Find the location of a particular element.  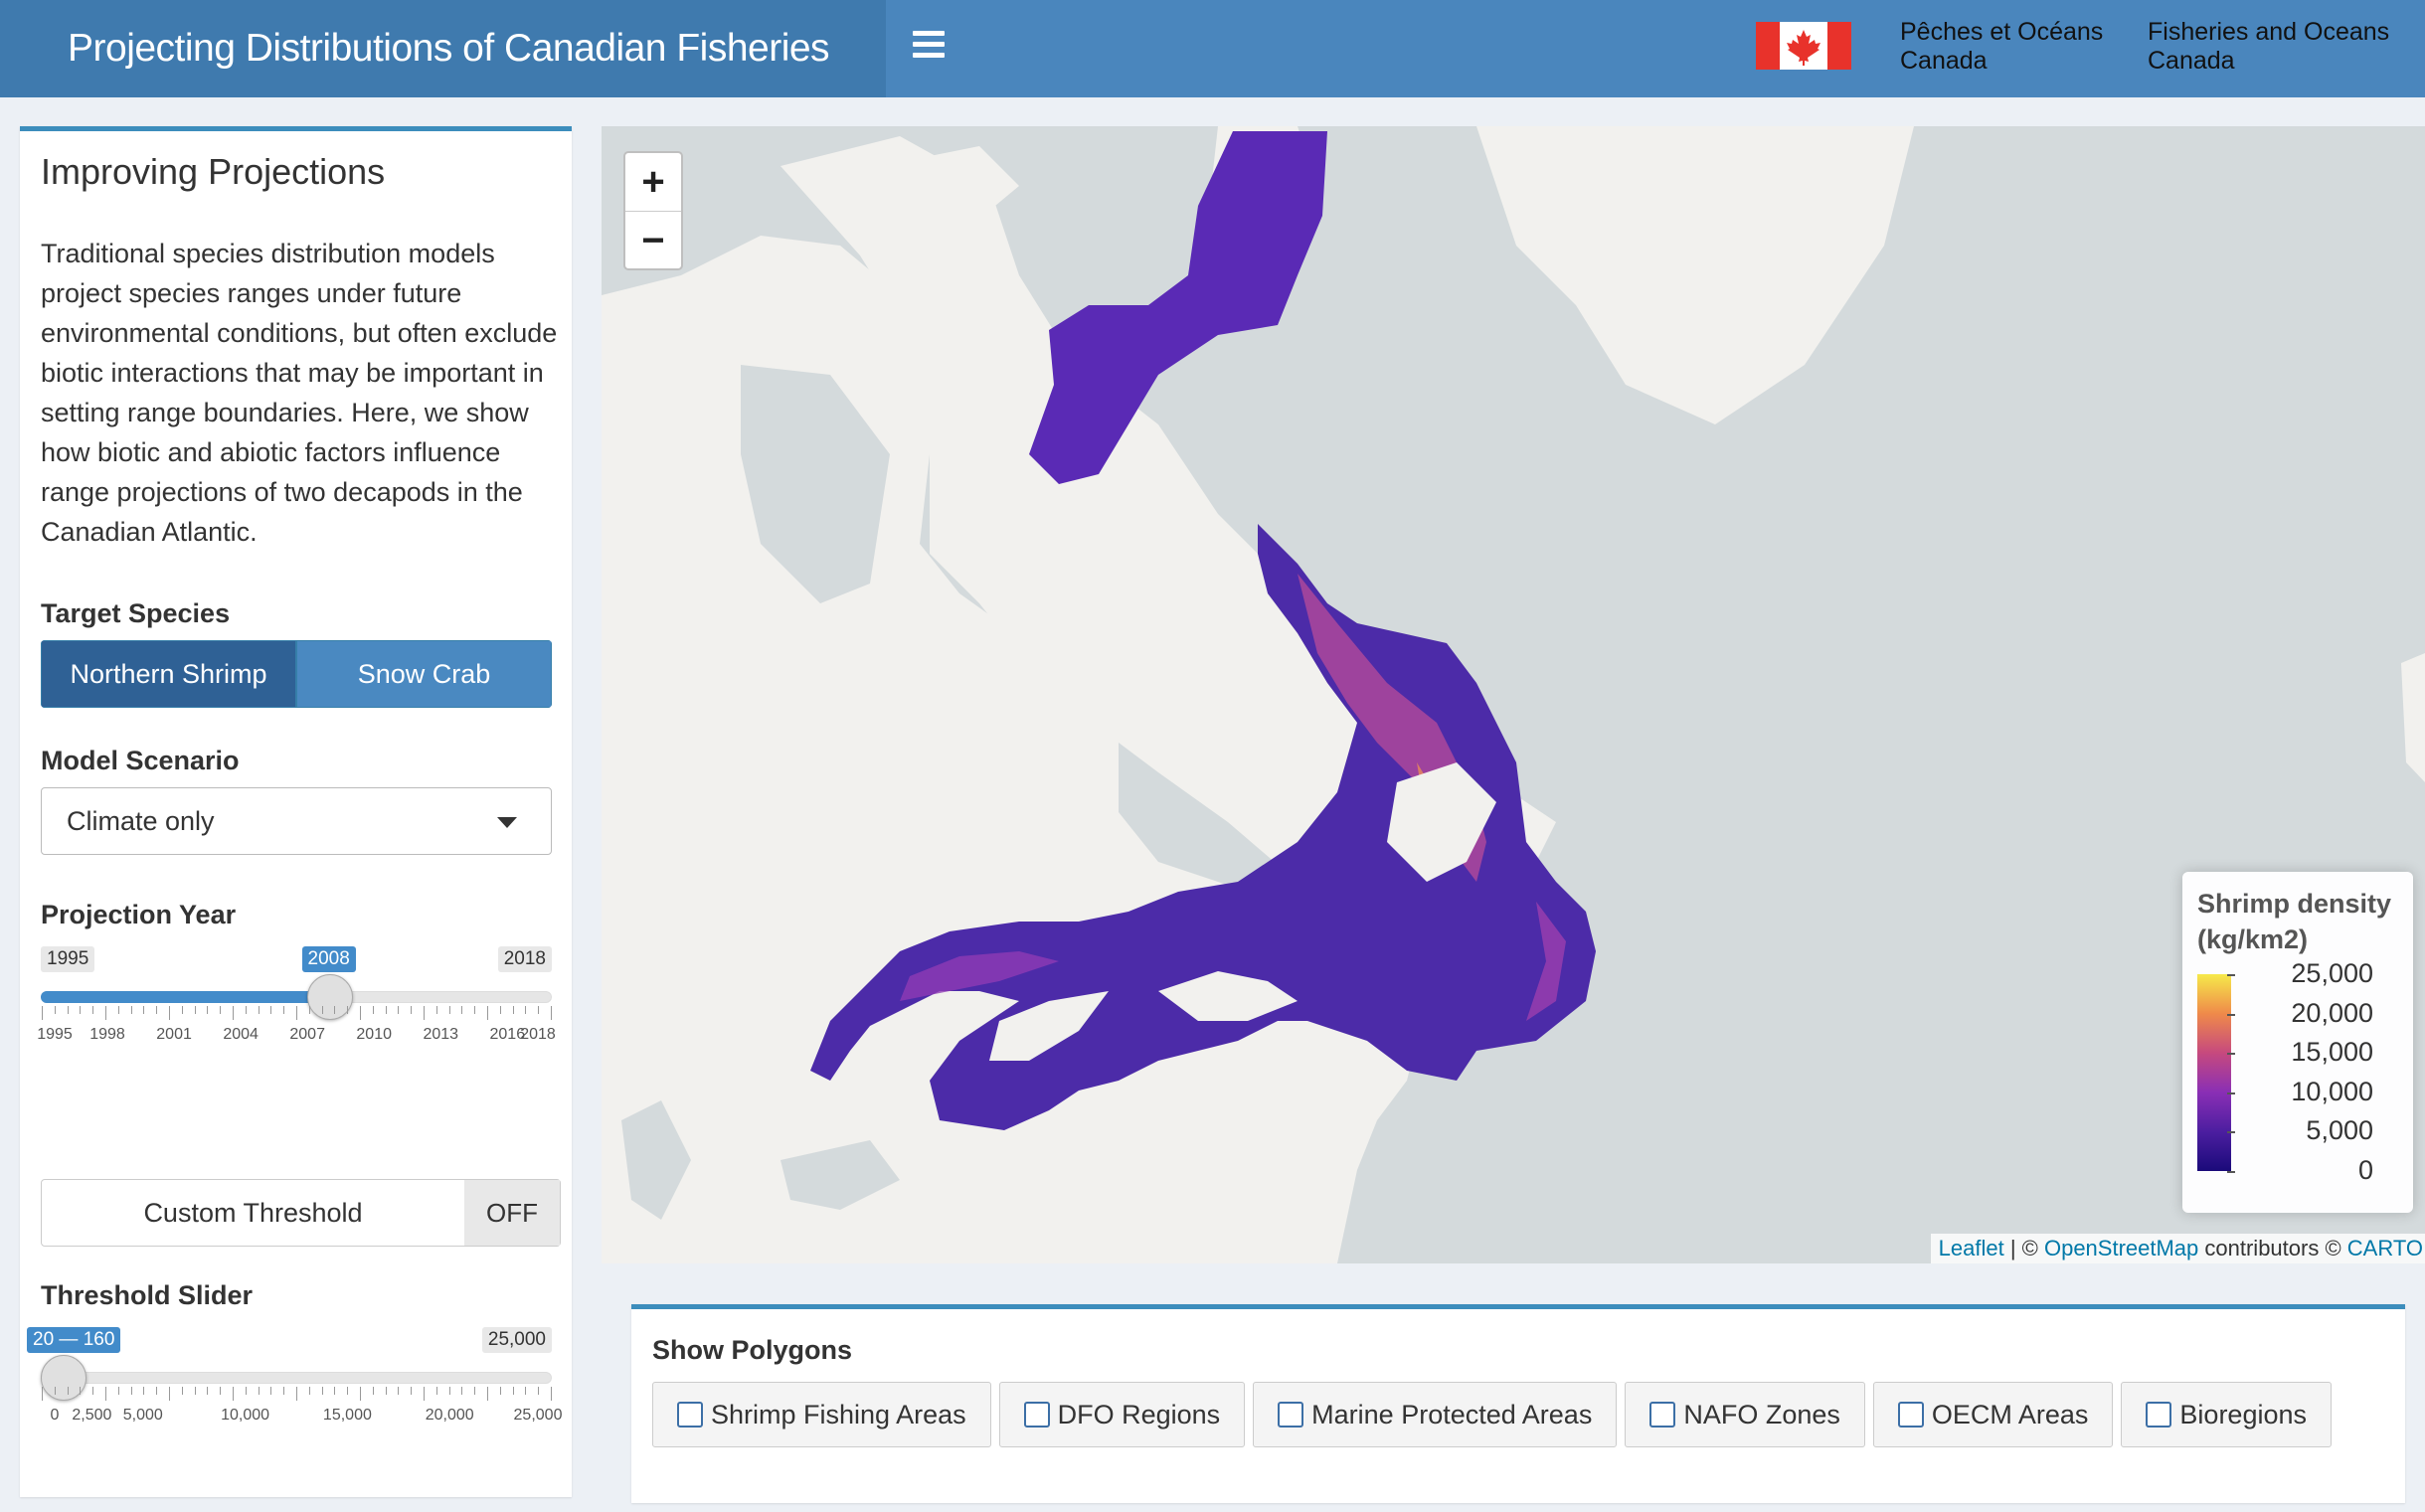

polygon-toggle-dfo-regions: DFO Regions is located at coordinates (1122, 1414).